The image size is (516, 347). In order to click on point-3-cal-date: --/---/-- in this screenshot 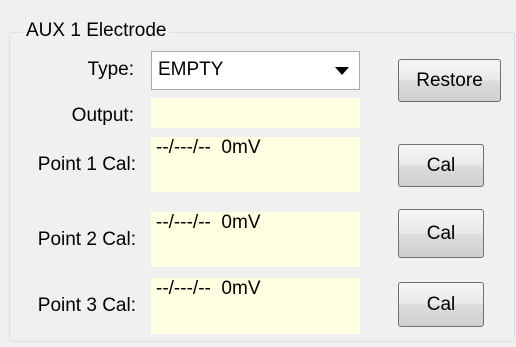, I will do `click(183, 288)`.